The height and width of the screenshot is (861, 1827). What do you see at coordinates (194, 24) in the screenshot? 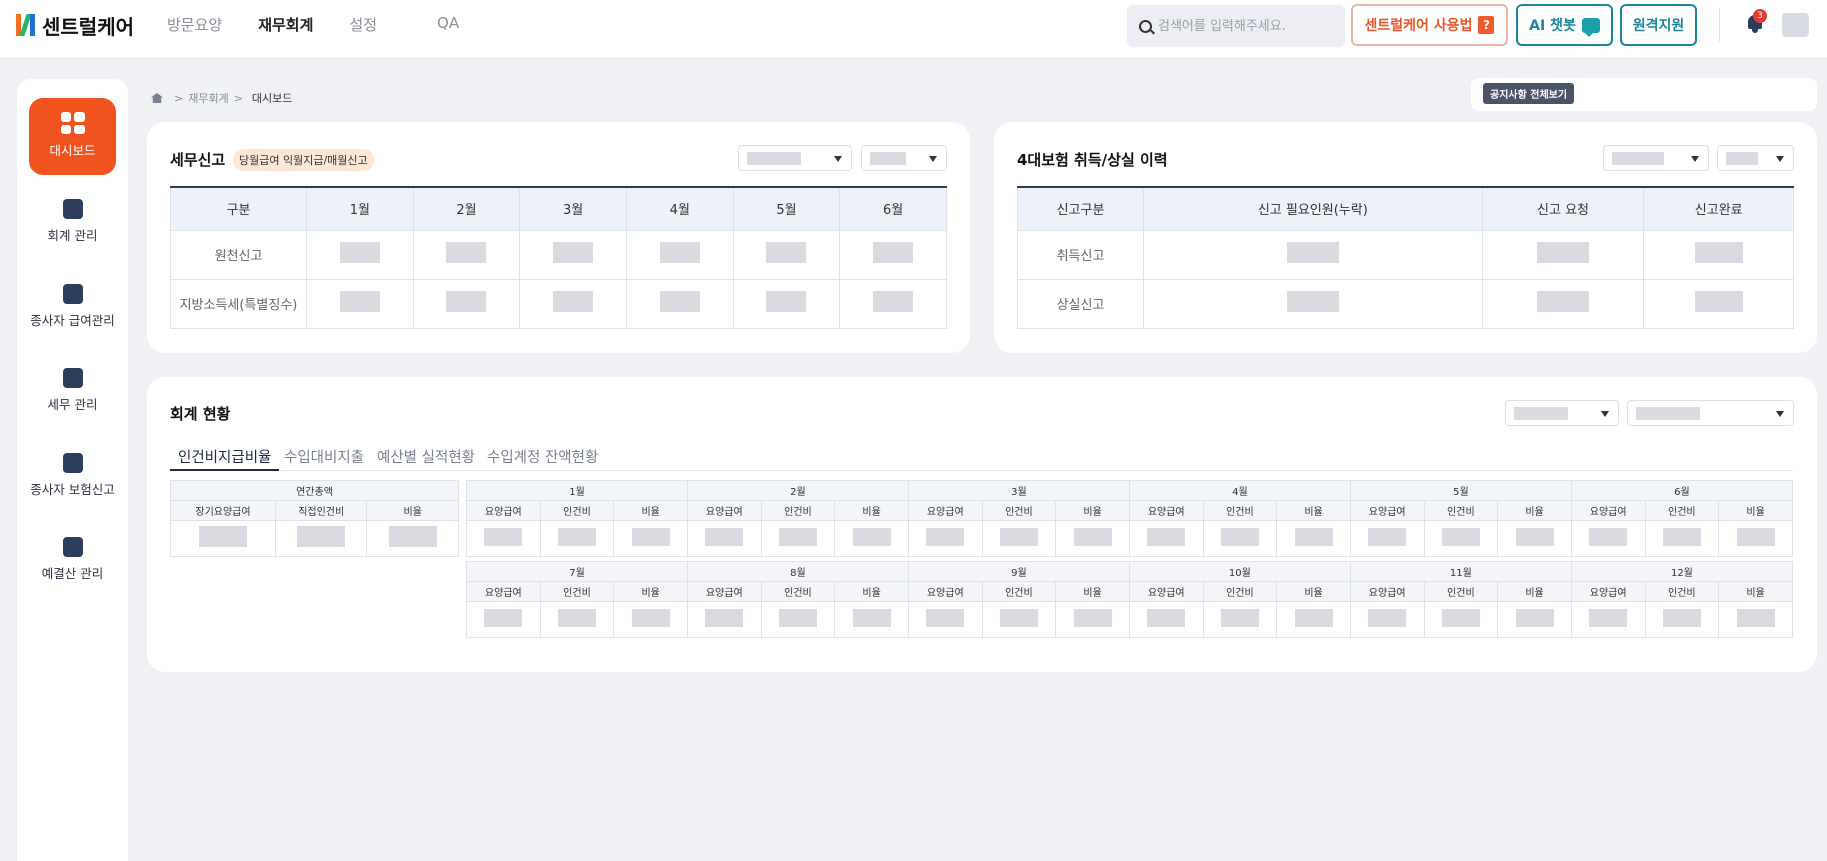
I see `nav-item-visit-care: 방문요양` at bounding box center [194, 24].